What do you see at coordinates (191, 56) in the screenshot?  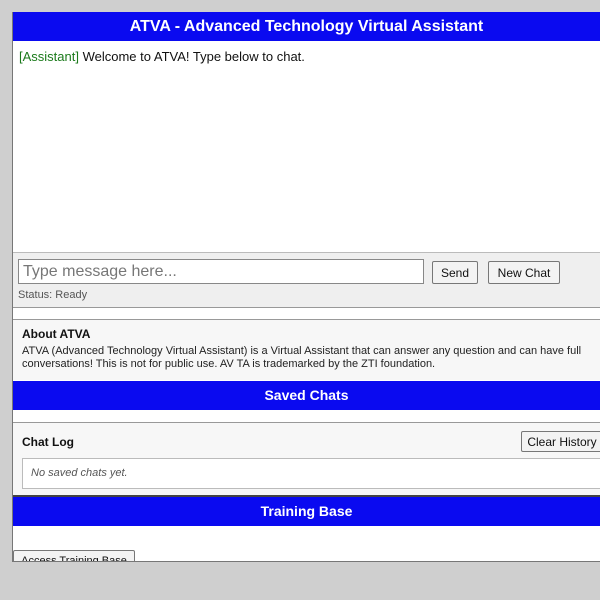 I see `message-text: Welcome to ATVA! Type below to chat.` at bounding box center [191, 56].